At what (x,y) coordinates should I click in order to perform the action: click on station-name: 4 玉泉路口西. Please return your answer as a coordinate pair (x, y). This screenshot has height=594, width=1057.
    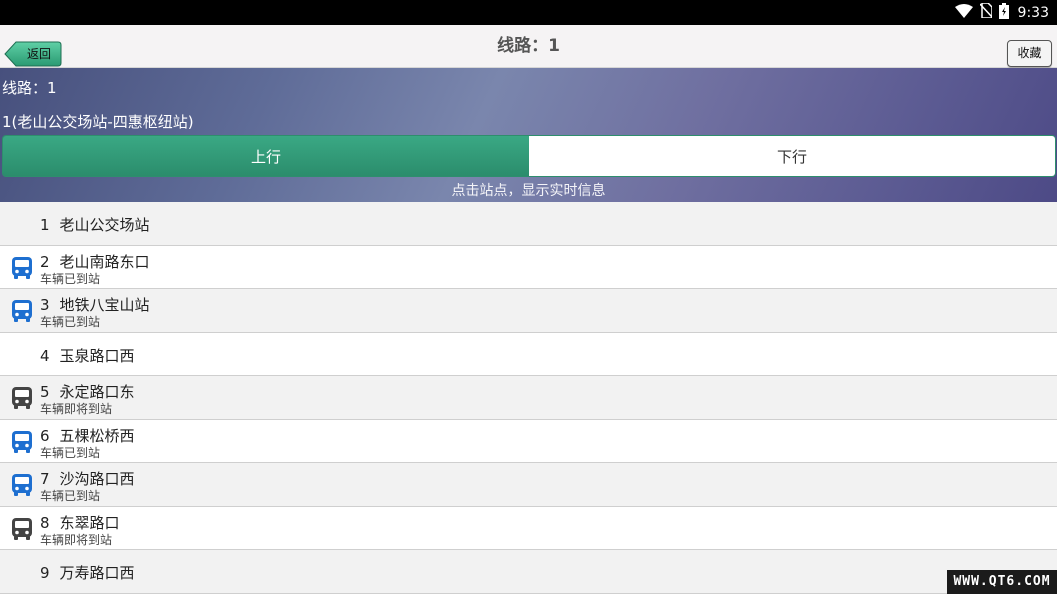
    Looking at the image, I should click on (87, 355).